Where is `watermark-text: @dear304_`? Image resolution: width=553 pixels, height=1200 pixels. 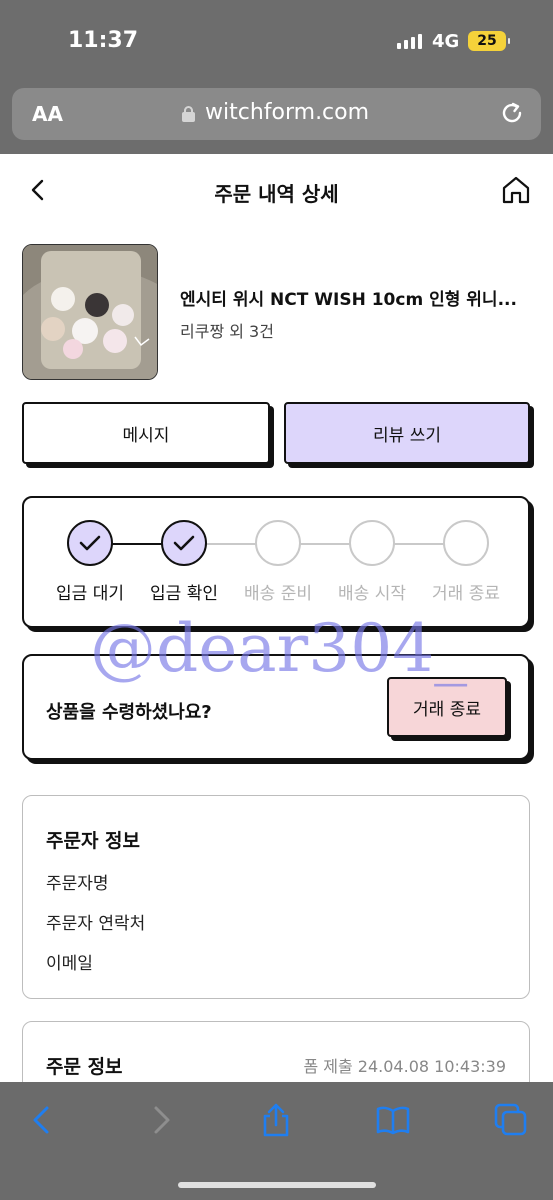
watermark-text: @dear304_ is located at coordinates (279, 648).